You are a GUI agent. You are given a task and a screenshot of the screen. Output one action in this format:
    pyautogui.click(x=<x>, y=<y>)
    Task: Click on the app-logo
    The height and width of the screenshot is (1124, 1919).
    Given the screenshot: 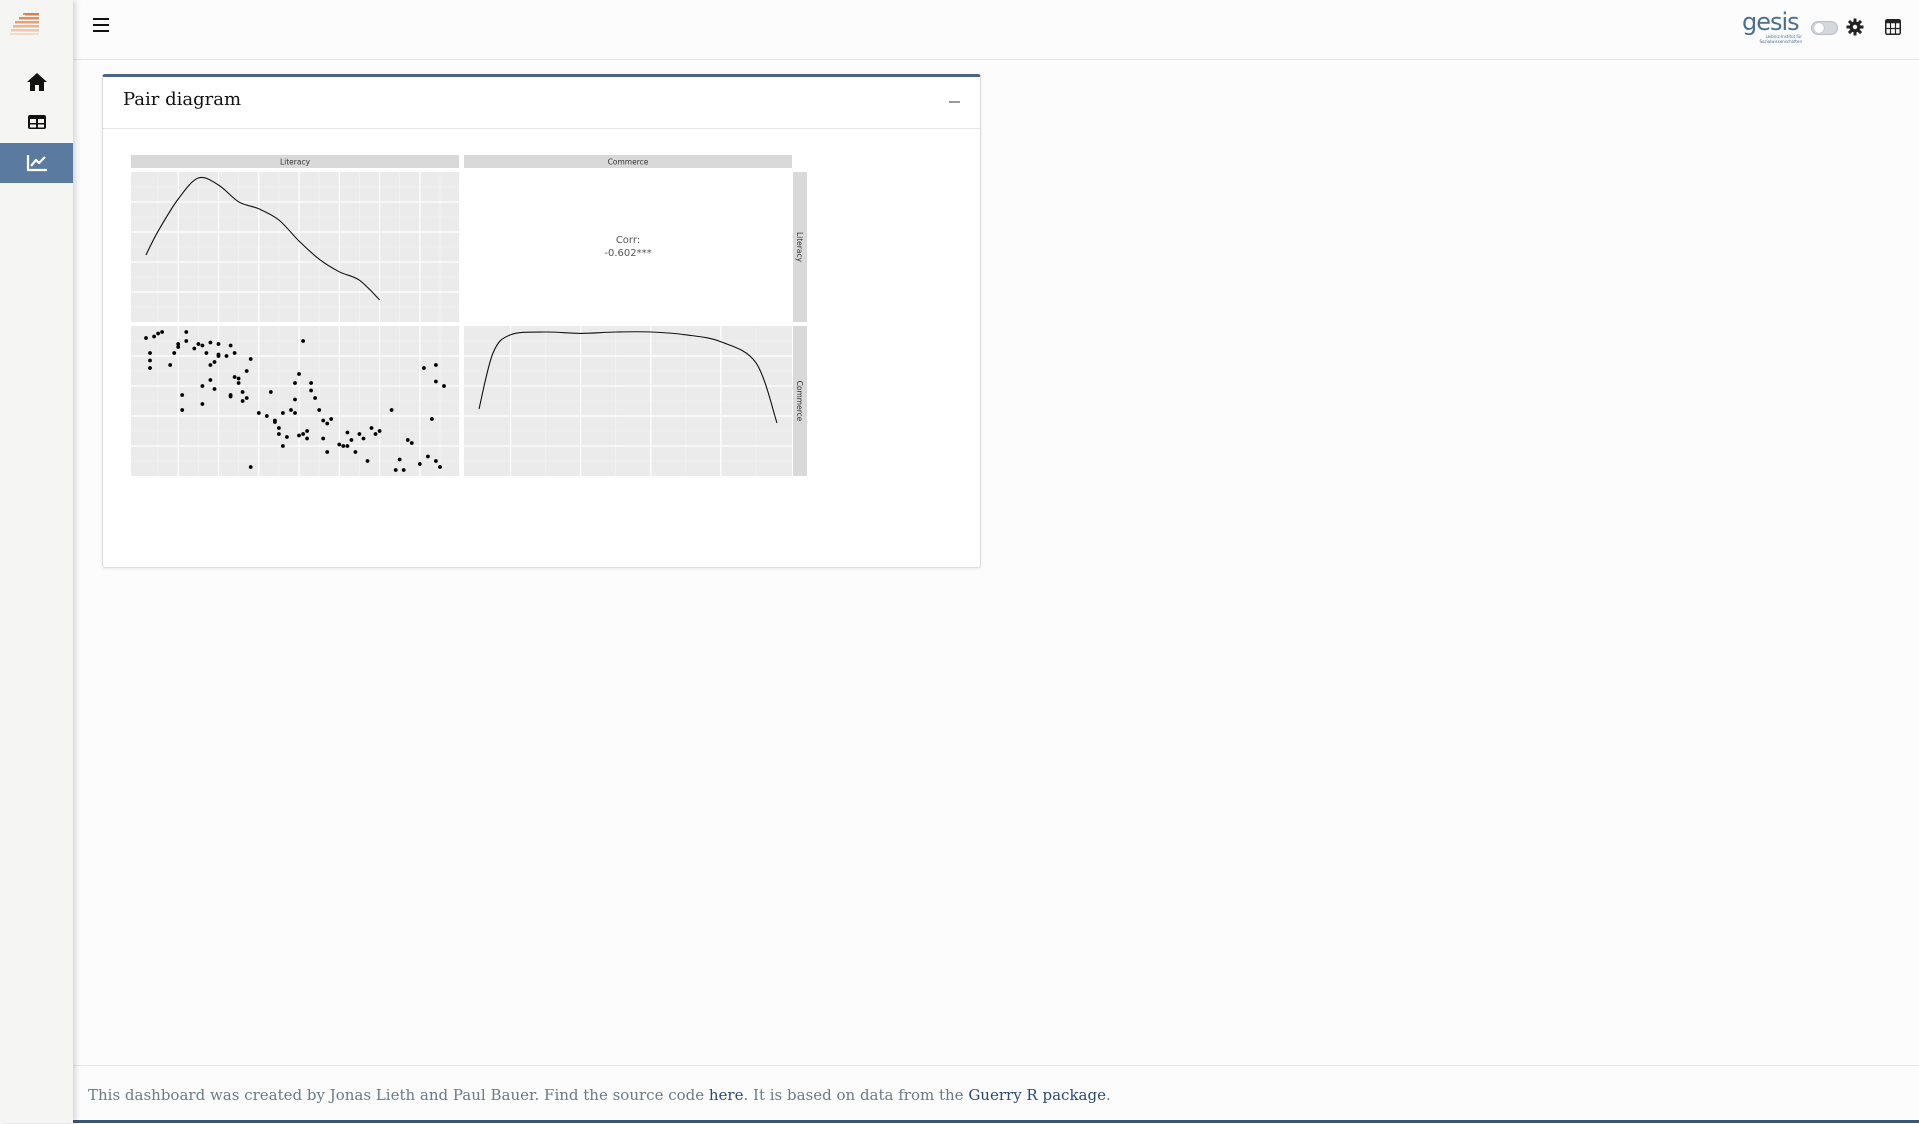 What is the action you would take?
    pyautogui.click(x=36, y=27)
    